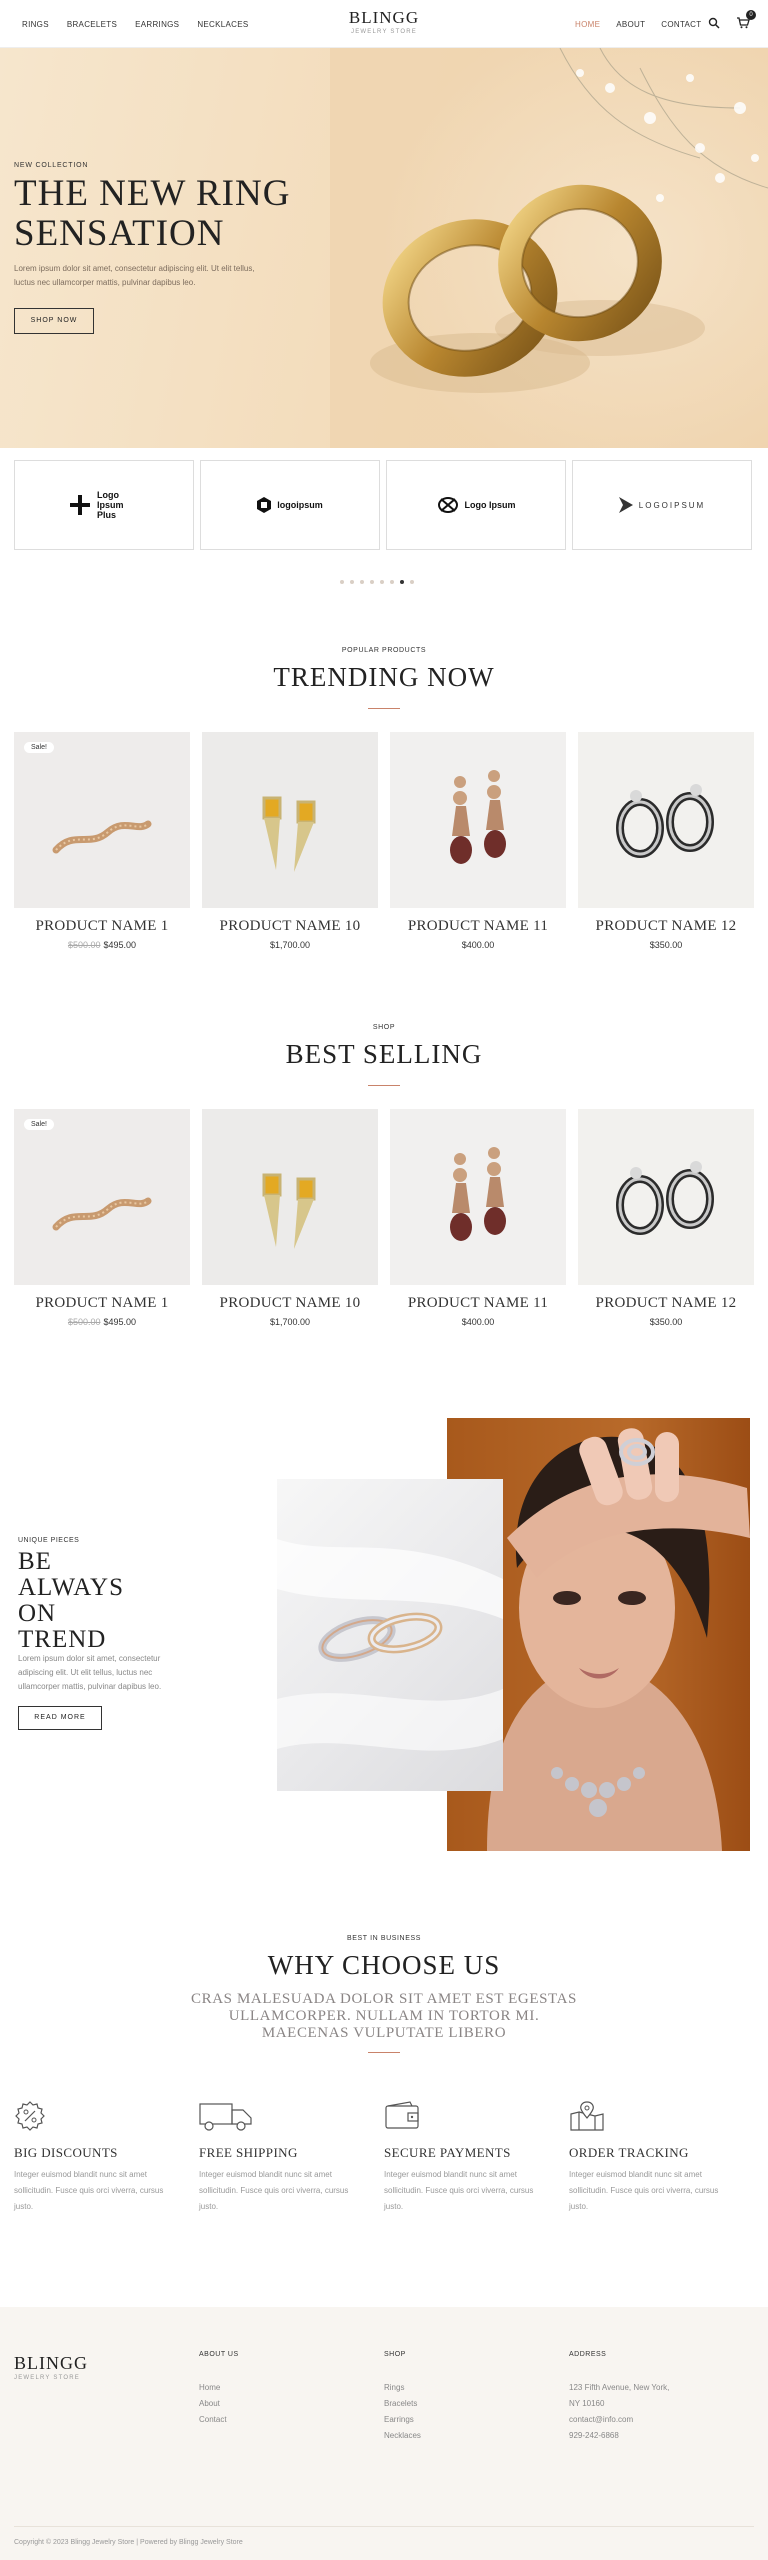 The width and height of the screenshot is (768, 2560). I want to click on logo-tagline: JEWELRY STORE, so click(384, 32).